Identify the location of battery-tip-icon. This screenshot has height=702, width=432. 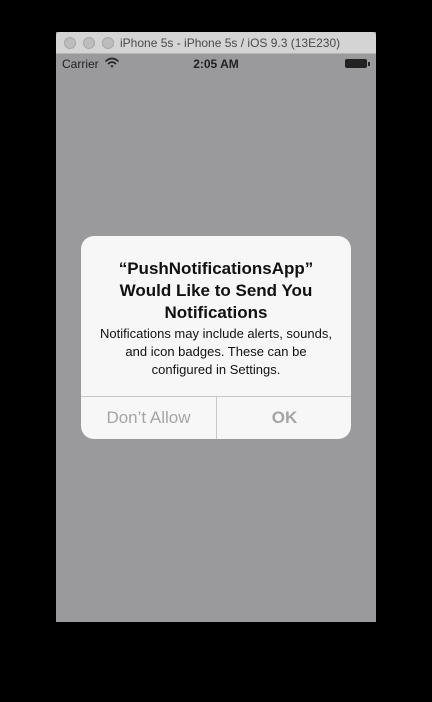
(369, 64).